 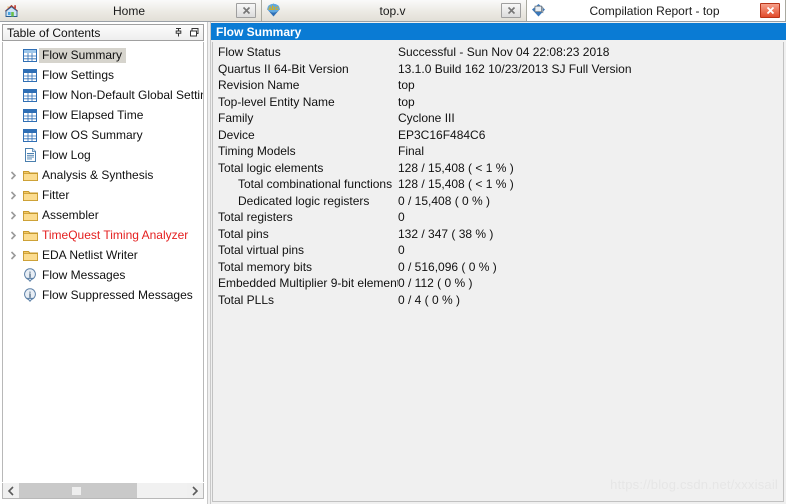 I want to click on tree-item-label: Flow Elapsed Time, so click(x=93, y=114).